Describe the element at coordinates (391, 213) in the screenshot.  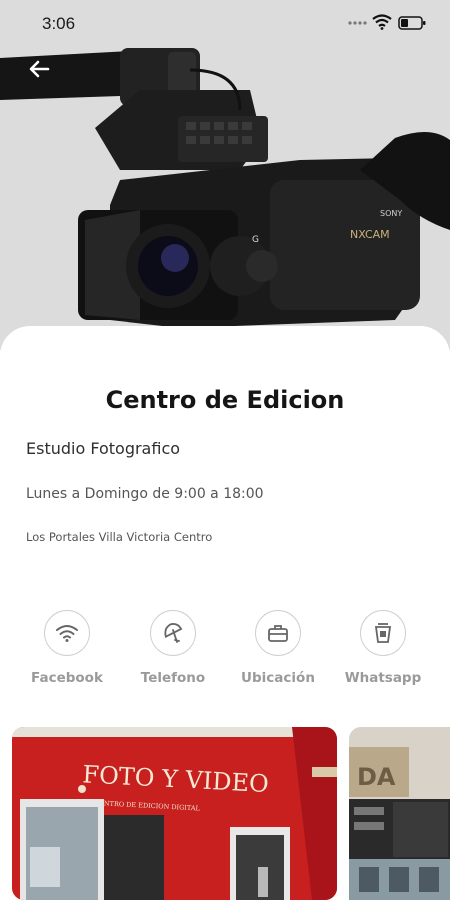
I see `svg-text: SONY` at that location.